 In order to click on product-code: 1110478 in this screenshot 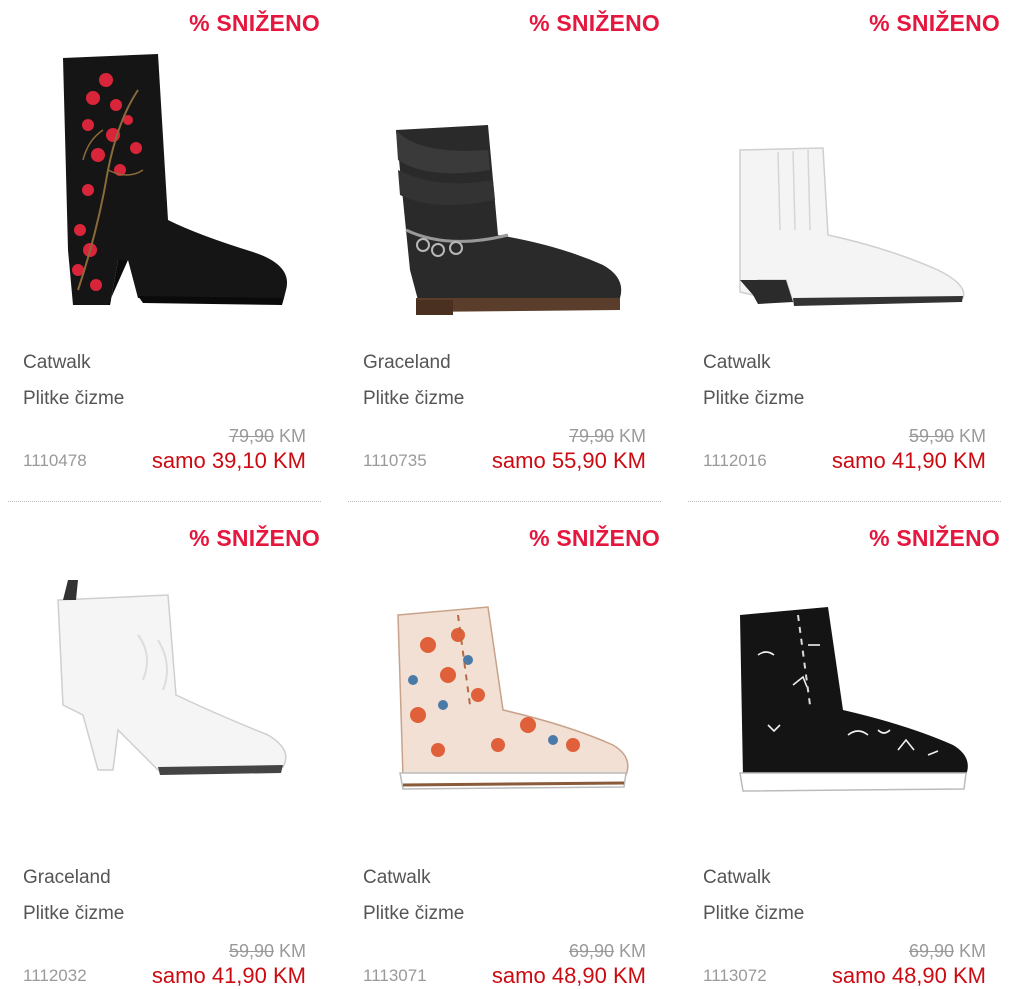, I will do `click(55, 460)`.